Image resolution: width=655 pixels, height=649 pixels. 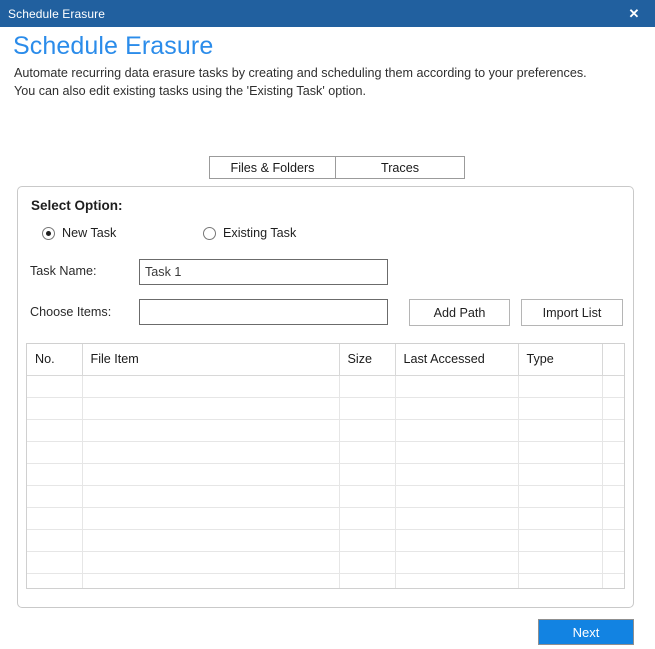 What do you see at coordinates (560, 360) in the screenshot?
I see `table-column-header: Type` at bounding box center [560, 360].